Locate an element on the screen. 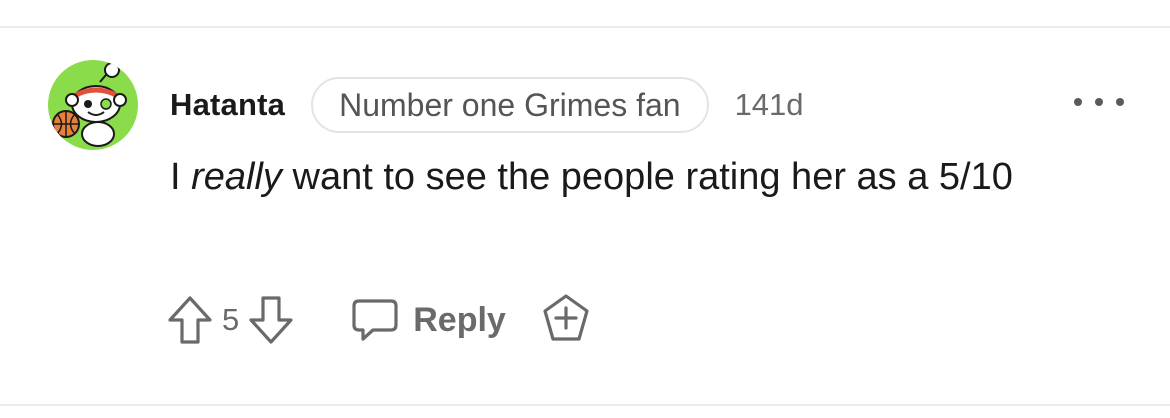  reply-button: Reply is located at coordinates (428, 320).